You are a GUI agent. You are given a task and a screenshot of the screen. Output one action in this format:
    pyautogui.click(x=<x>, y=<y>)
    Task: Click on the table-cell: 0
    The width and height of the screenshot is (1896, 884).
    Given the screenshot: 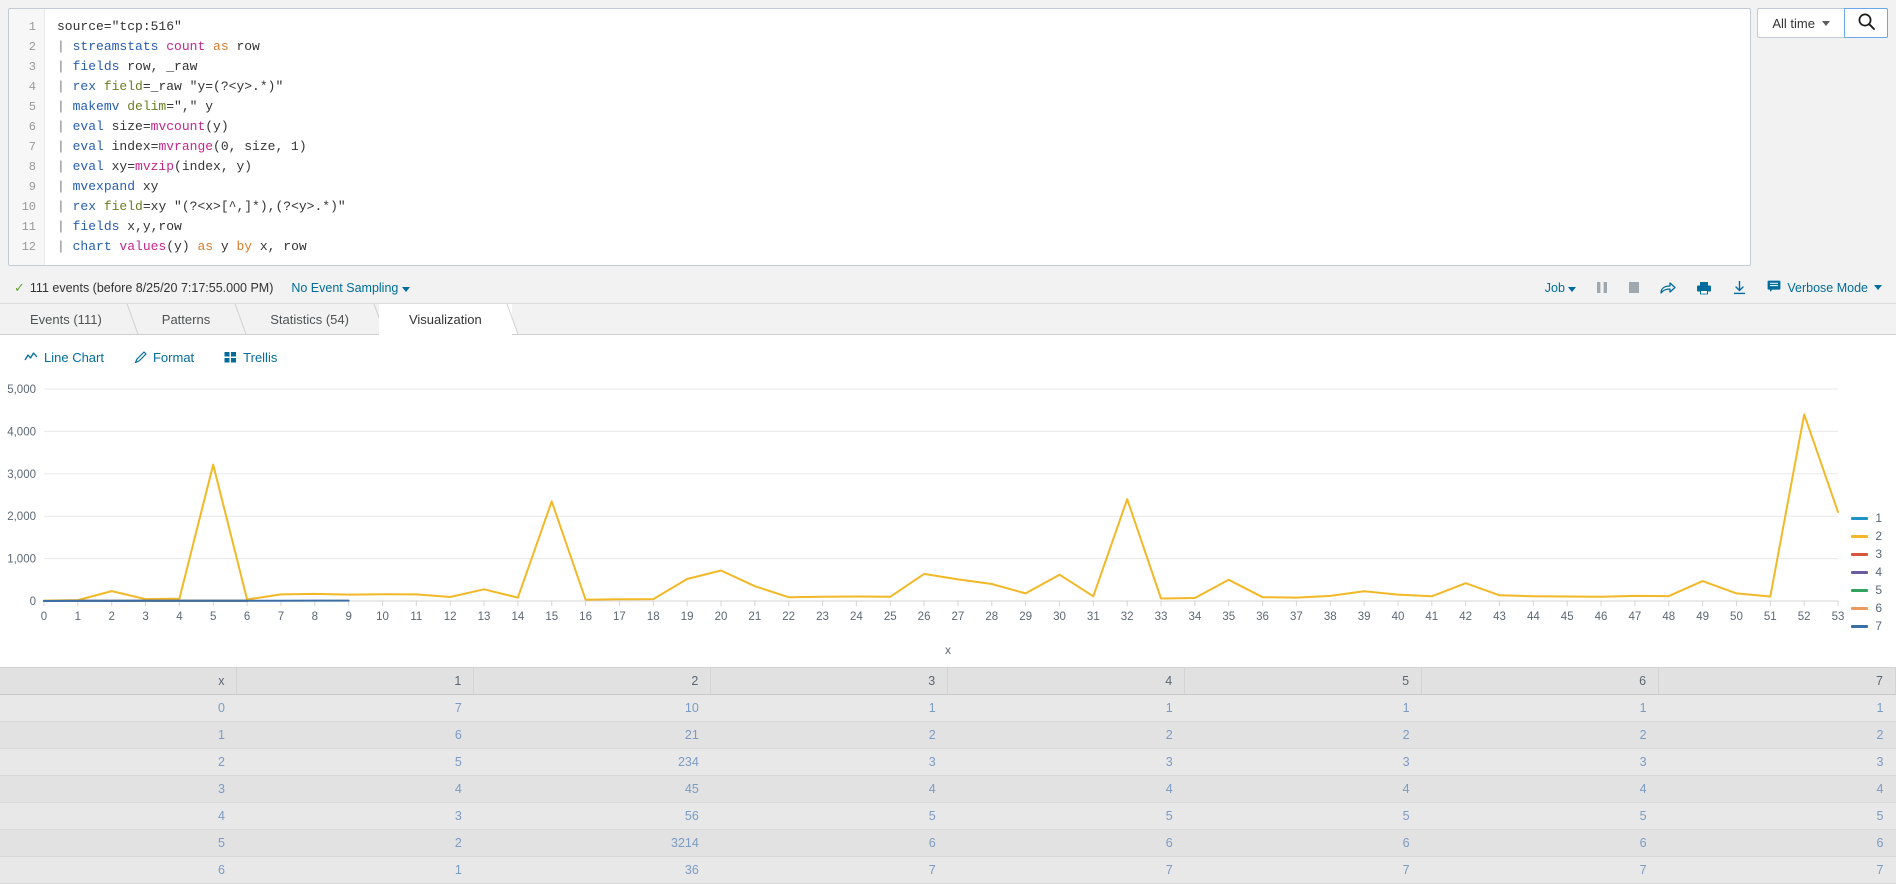 What is the action you would take?
    pyautogui.click(x=118, y=708)
    